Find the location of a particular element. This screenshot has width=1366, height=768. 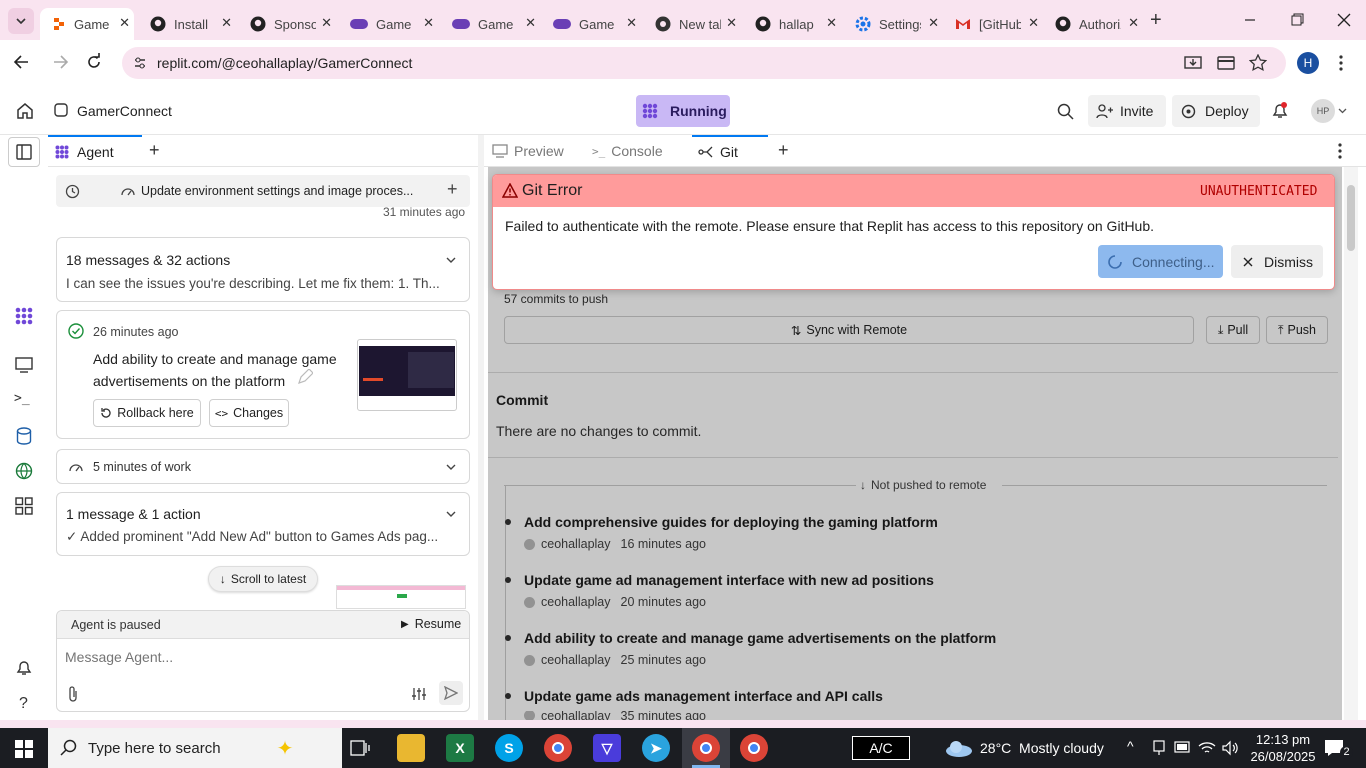

back-button is located at coordinates (22, 62).